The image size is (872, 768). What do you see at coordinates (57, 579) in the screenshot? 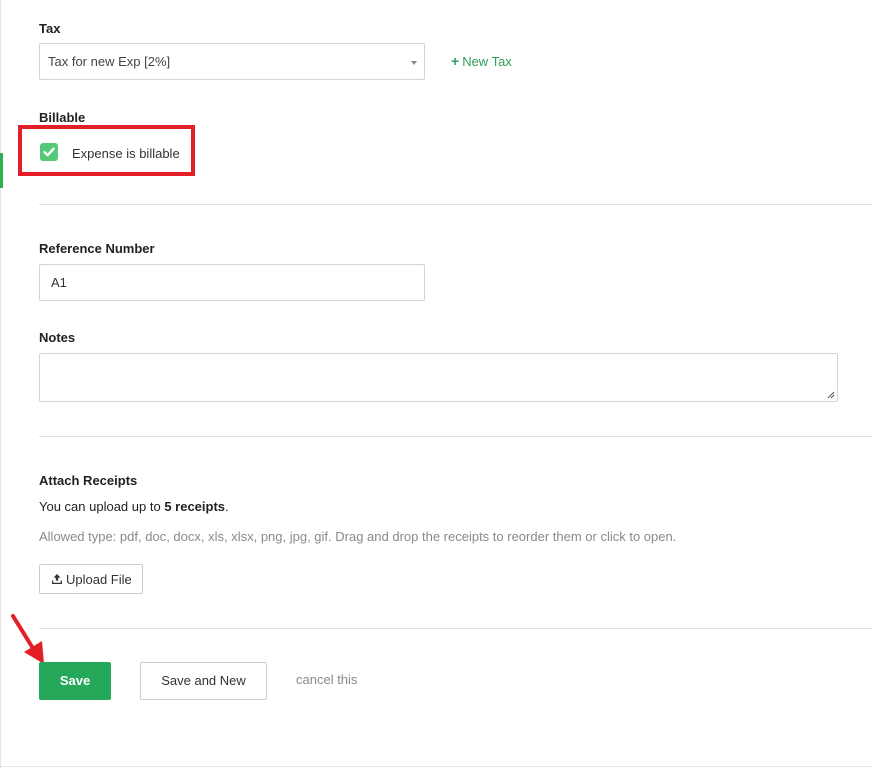
I see `upload-icon` at bounding box center [57, 579].